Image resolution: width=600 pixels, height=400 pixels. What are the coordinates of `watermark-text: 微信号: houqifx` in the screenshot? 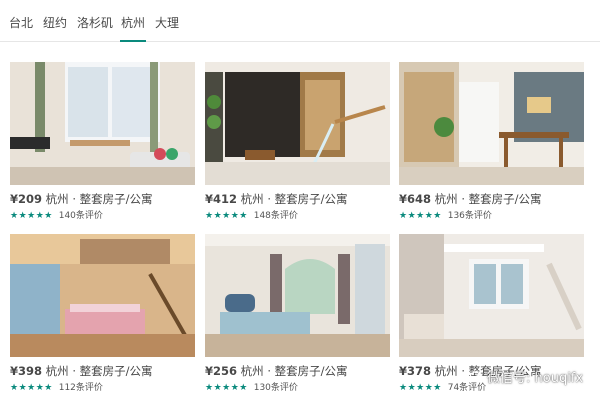 It's located at (535, 378).